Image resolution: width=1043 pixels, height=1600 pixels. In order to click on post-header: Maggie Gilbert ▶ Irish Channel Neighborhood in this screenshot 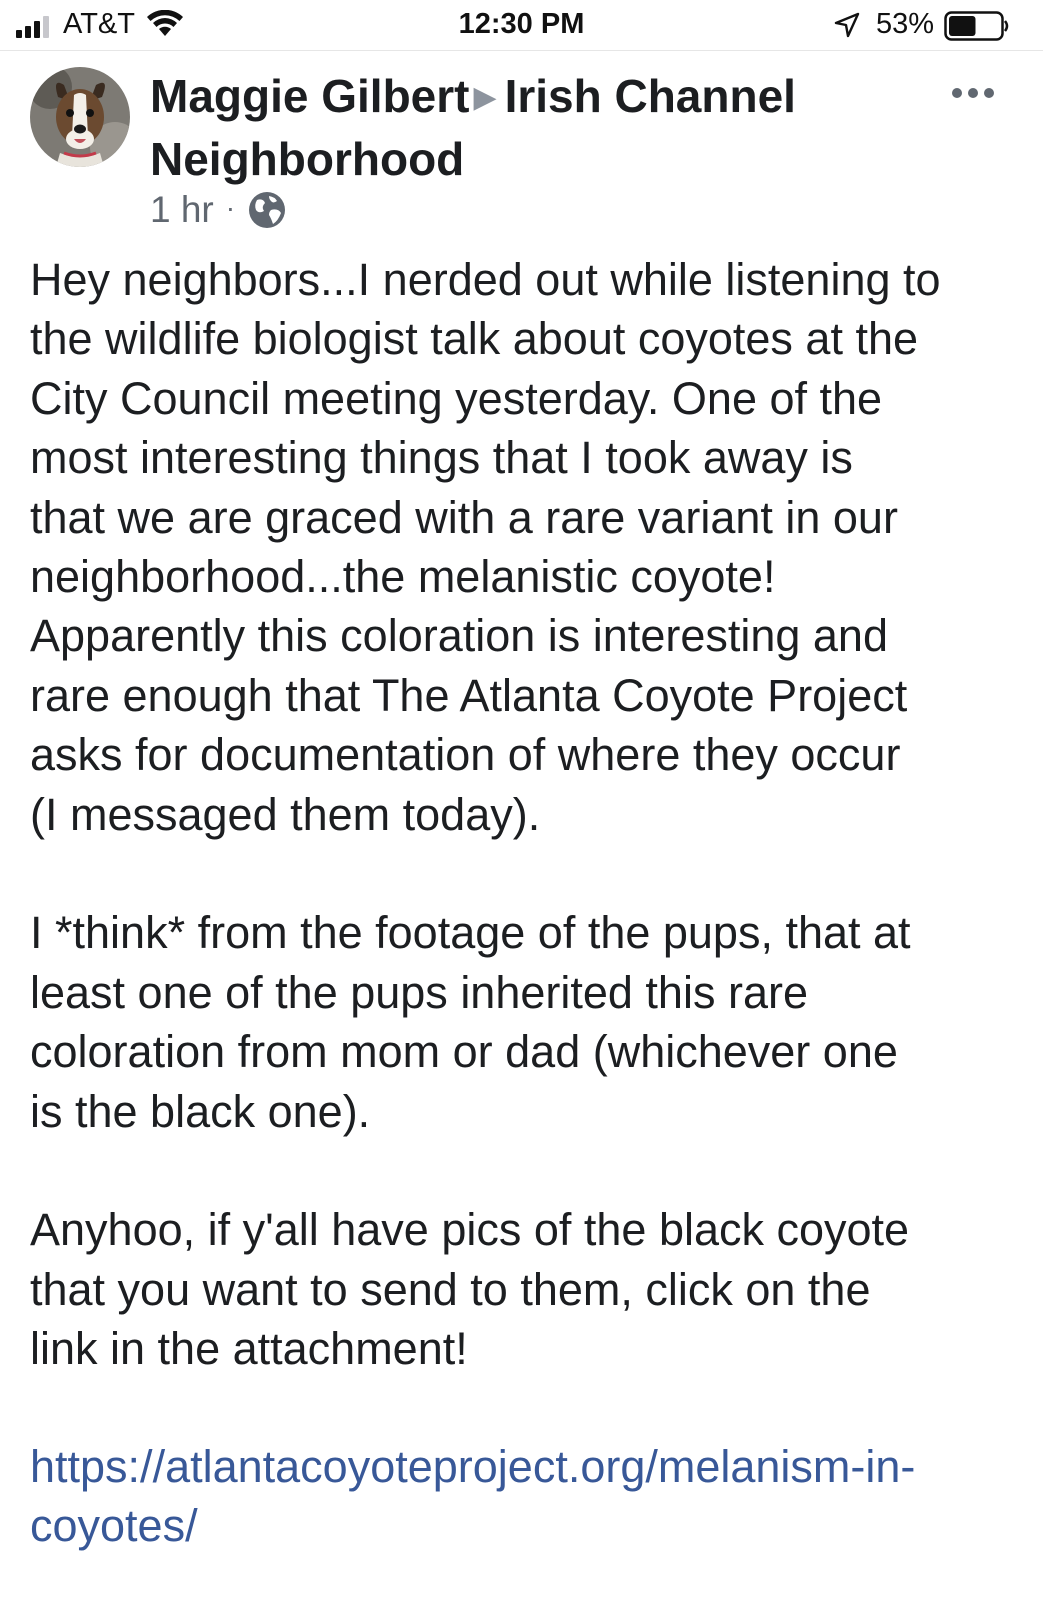, I will do `click(500, 128)`.